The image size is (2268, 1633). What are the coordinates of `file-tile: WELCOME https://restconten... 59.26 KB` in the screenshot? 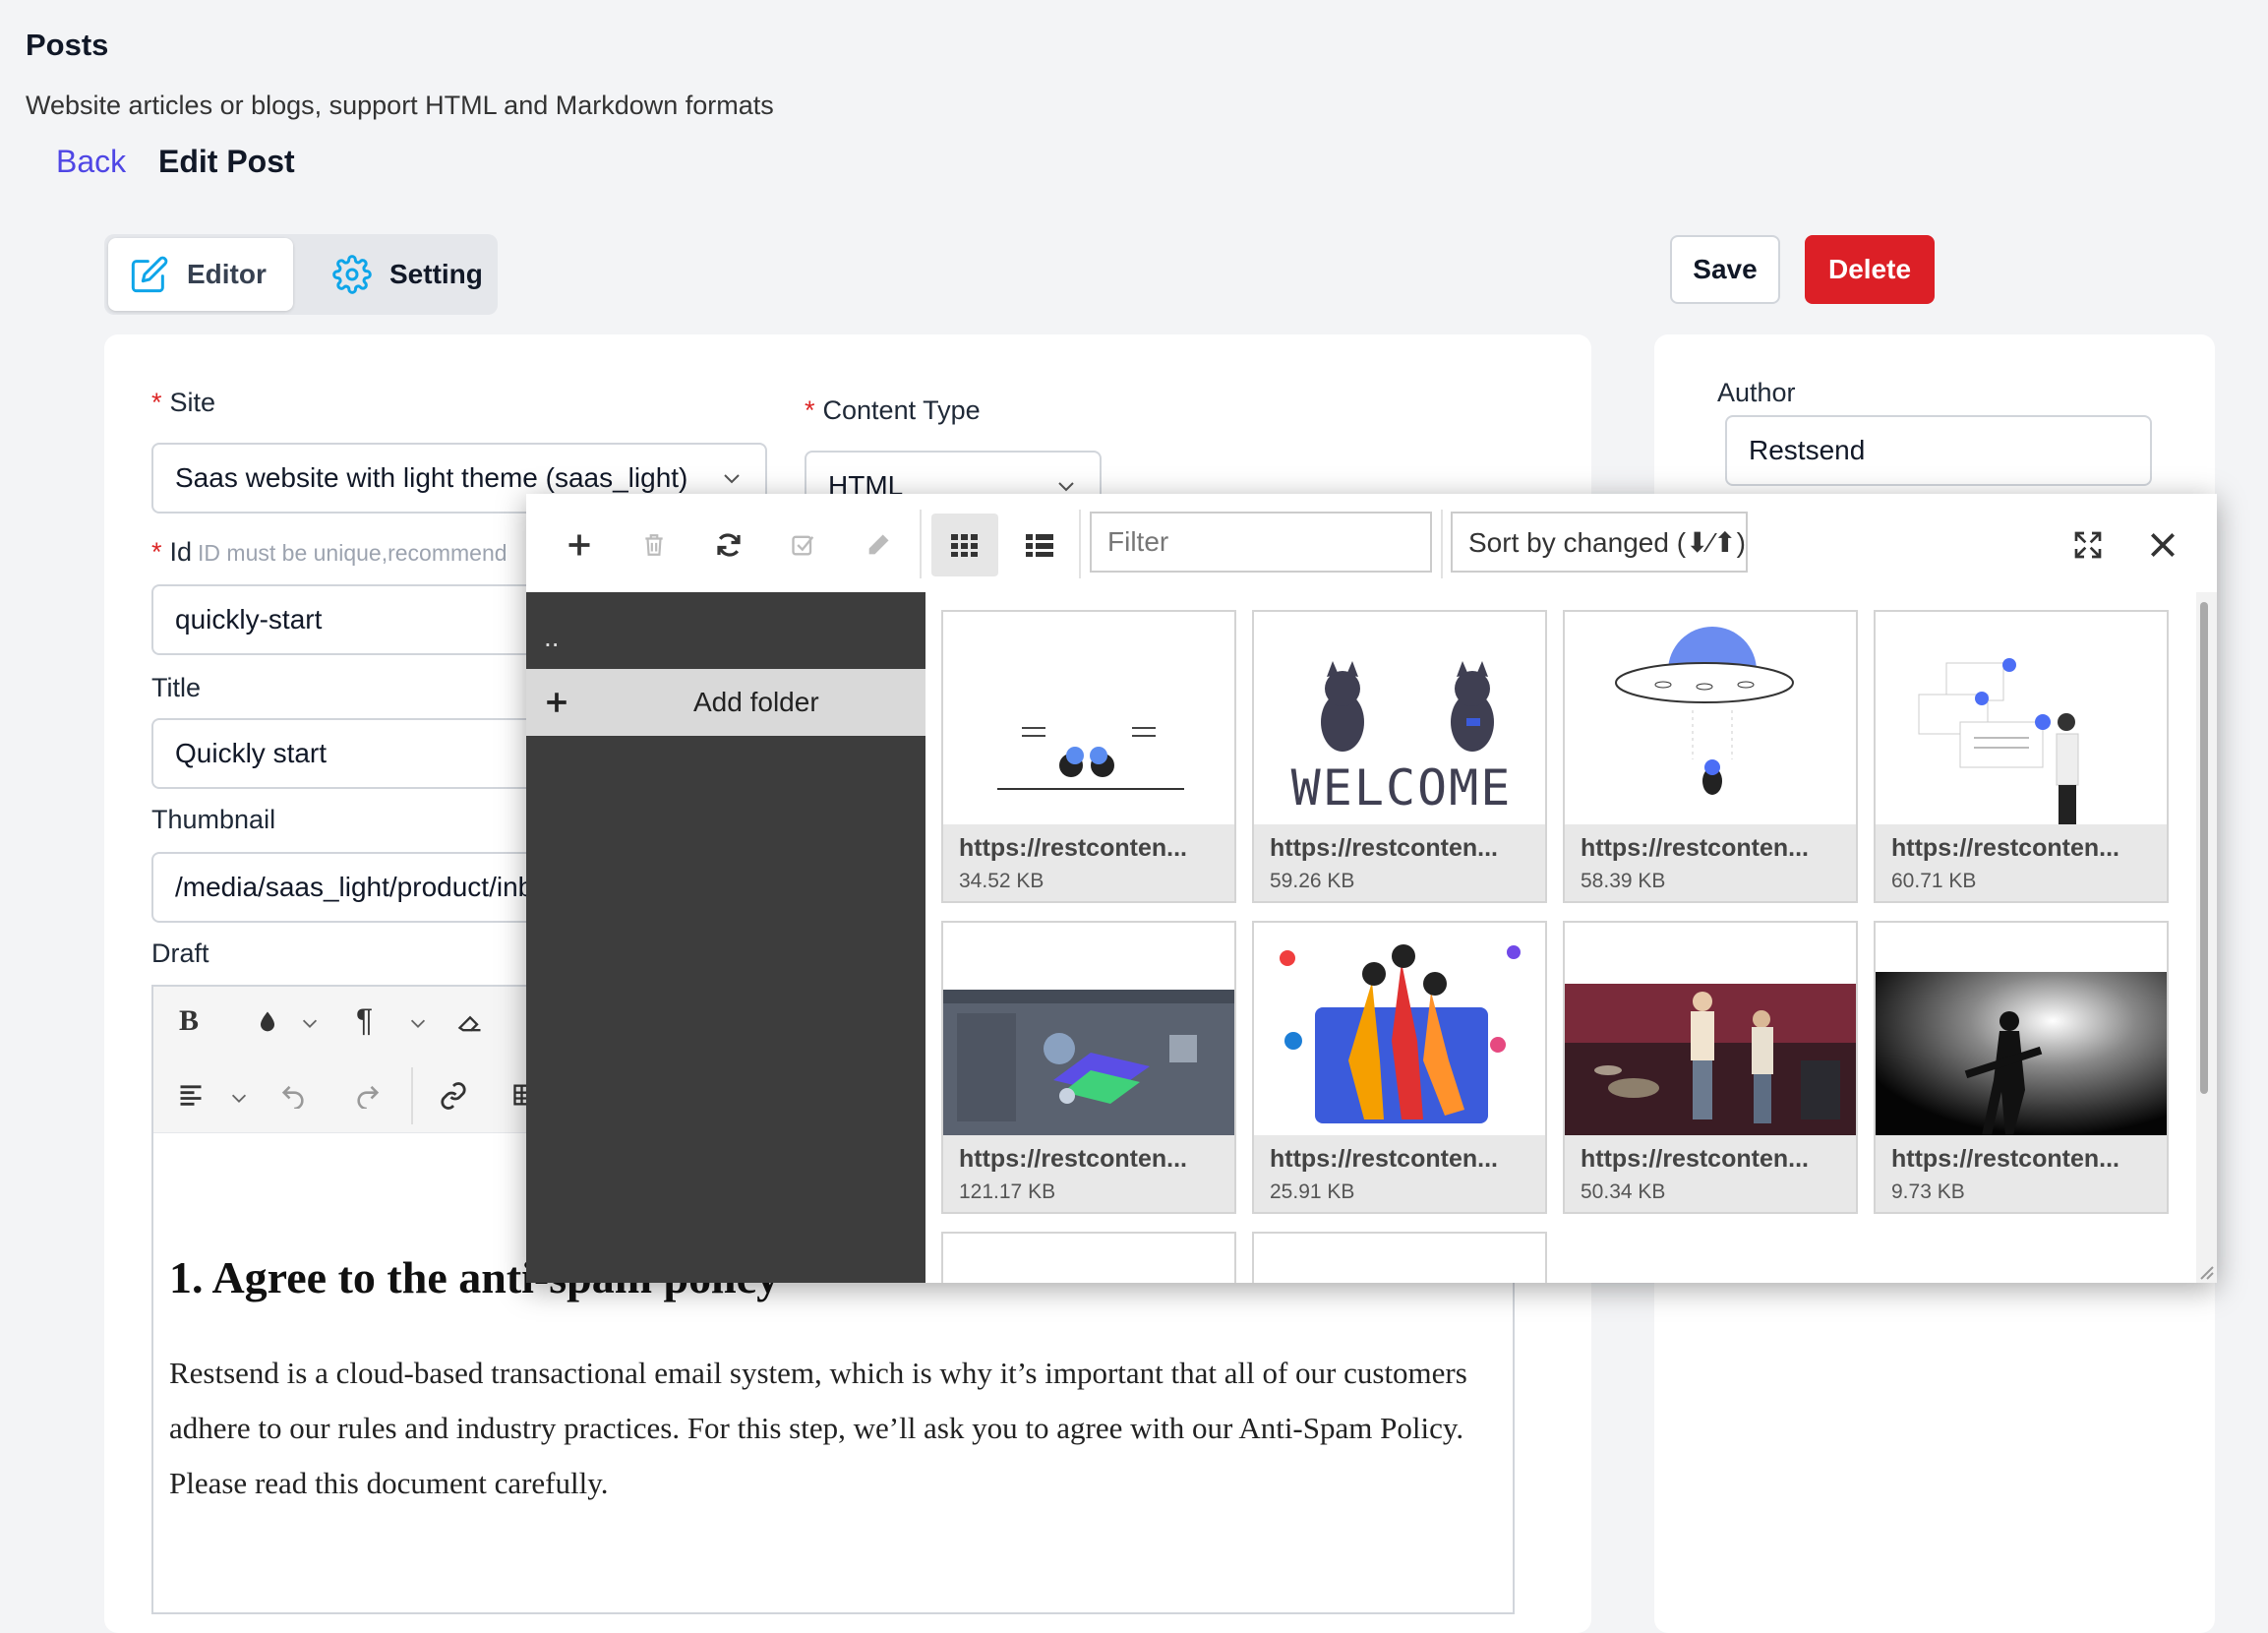 It's located at (1399, 756).